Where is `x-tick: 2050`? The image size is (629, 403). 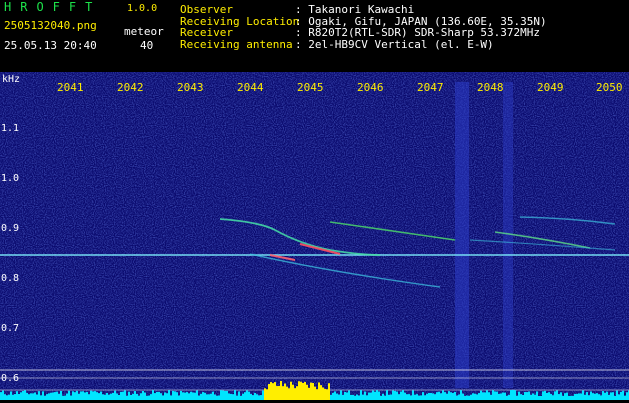 x-tick: 2050 is located at coordinates (609, 87).